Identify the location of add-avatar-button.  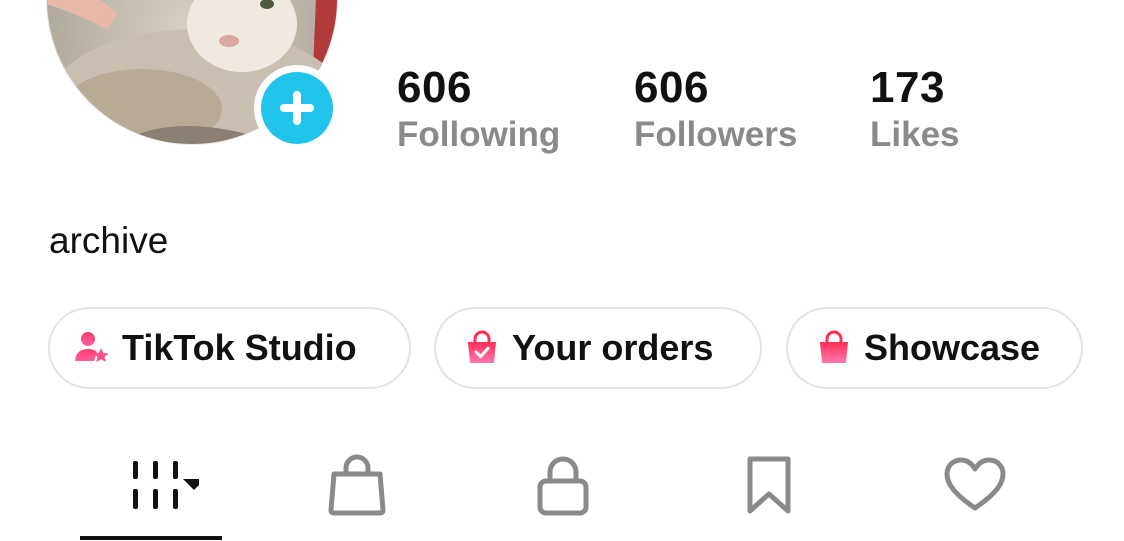
(297, 108).